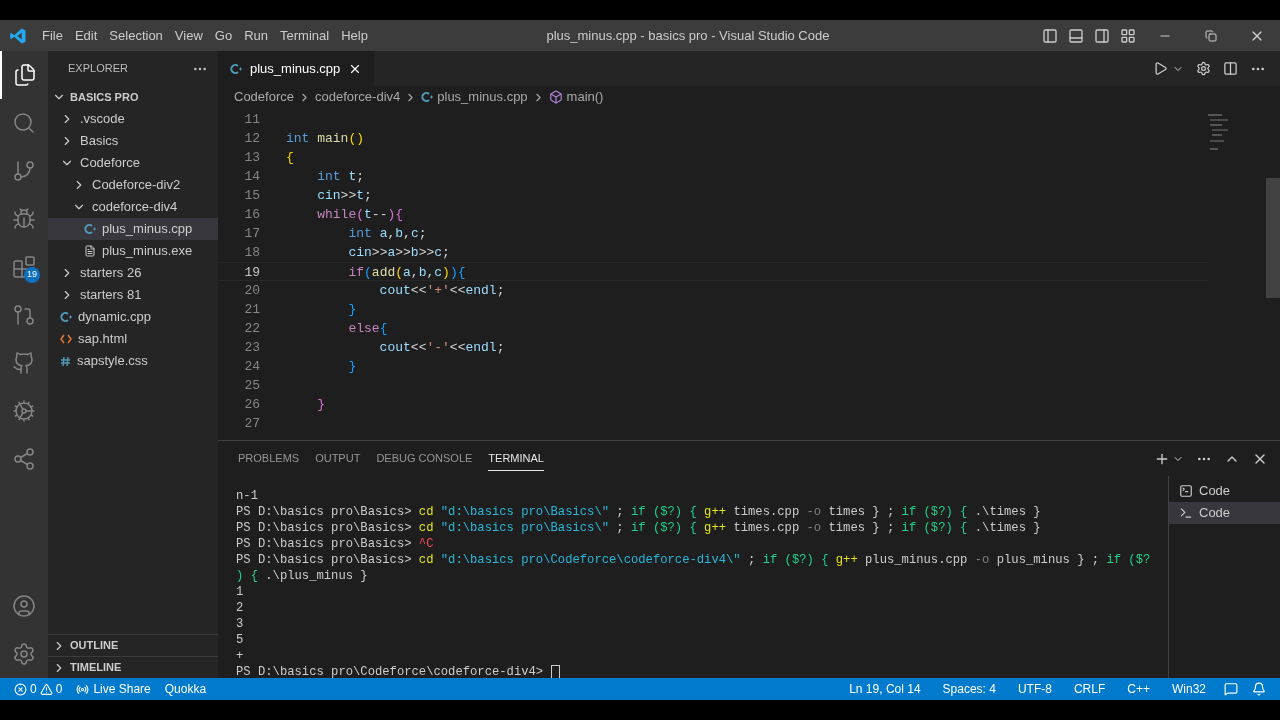 Image resolution: width=1280 pixels, height=720 pixels. What do you see at coordinates (133, 295) in the screenshot?
I see `tree-item: starters 81` at bounding box center [133, 295].